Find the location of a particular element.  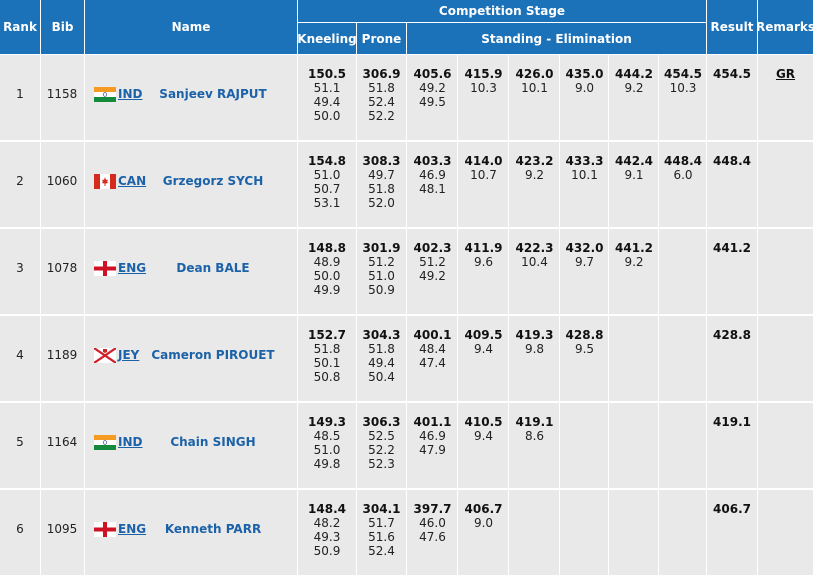

prone-scores: 304.3 51.8 49.4 50.4 is located at coordinates (381, 356).